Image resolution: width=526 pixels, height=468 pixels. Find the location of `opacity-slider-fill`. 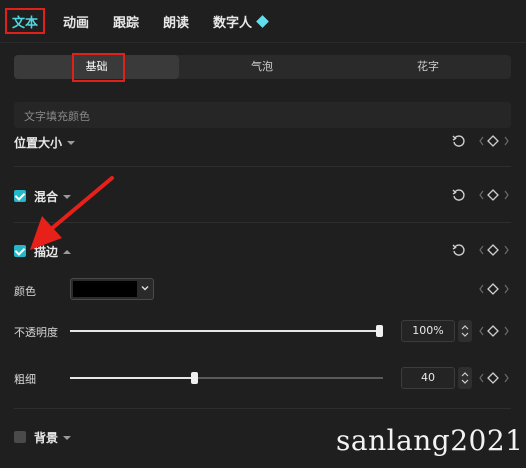

opacity-slider-fill is located at coordinates (225, 331).